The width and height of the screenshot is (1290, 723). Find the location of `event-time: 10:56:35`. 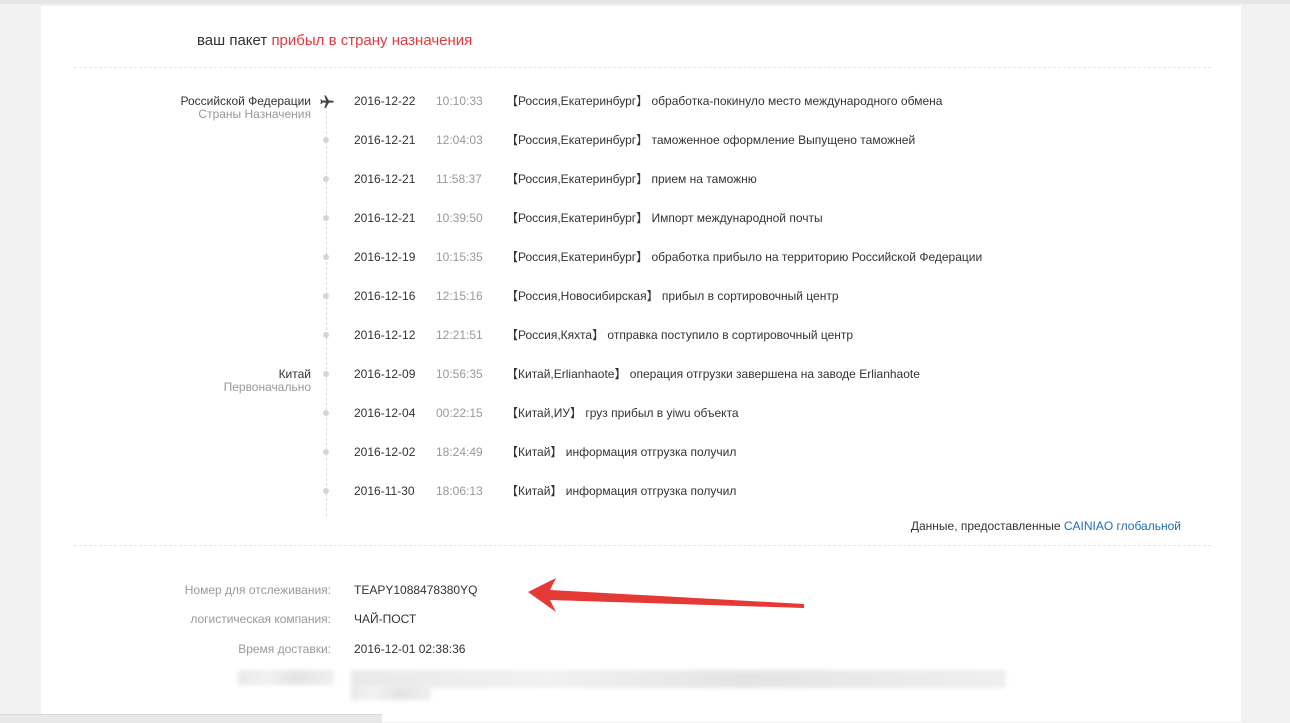

event-time: 10:56:35 is located at coordinates (459, 374).